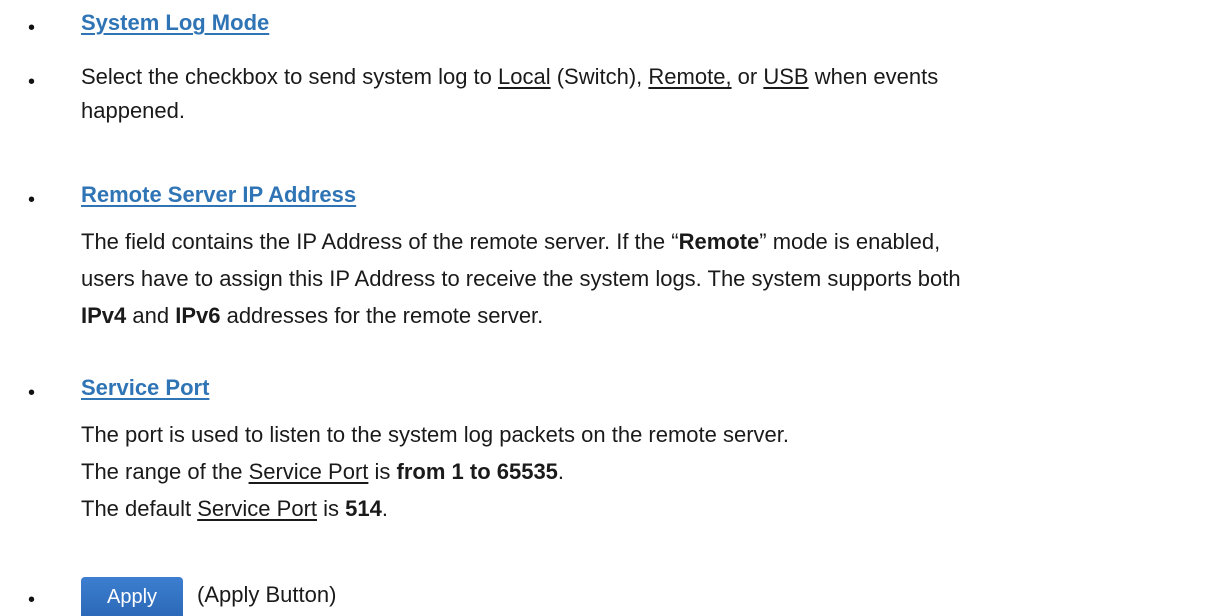 This screenshot has height=616, width=1223. I want to click on system-log-mode-heading: System Log Mode, so click(175, 23).